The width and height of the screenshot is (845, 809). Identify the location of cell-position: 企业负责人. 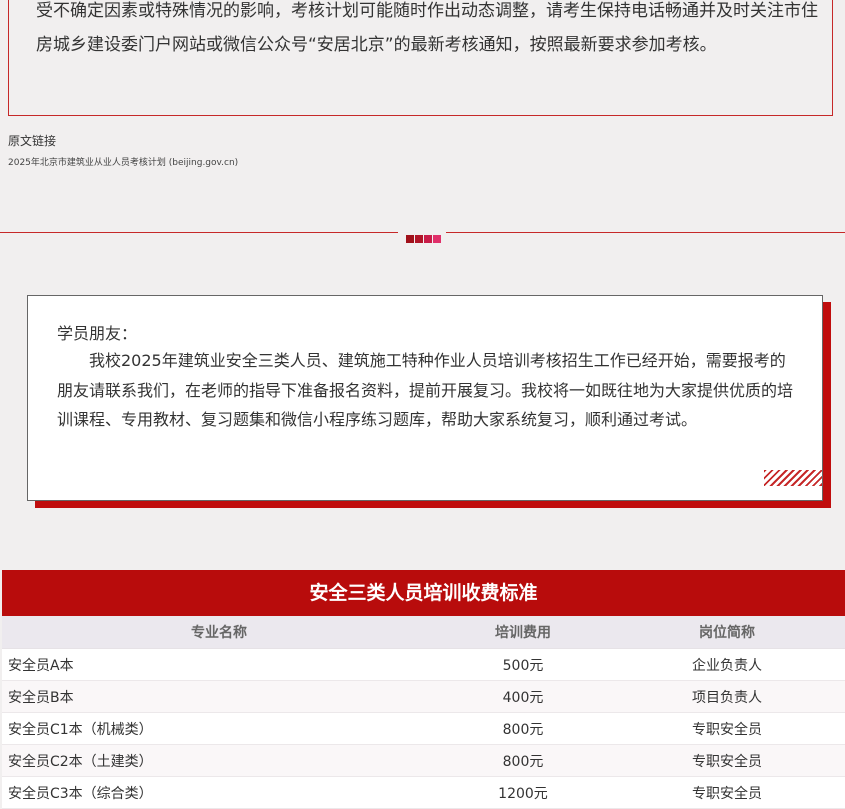
(727, 664).